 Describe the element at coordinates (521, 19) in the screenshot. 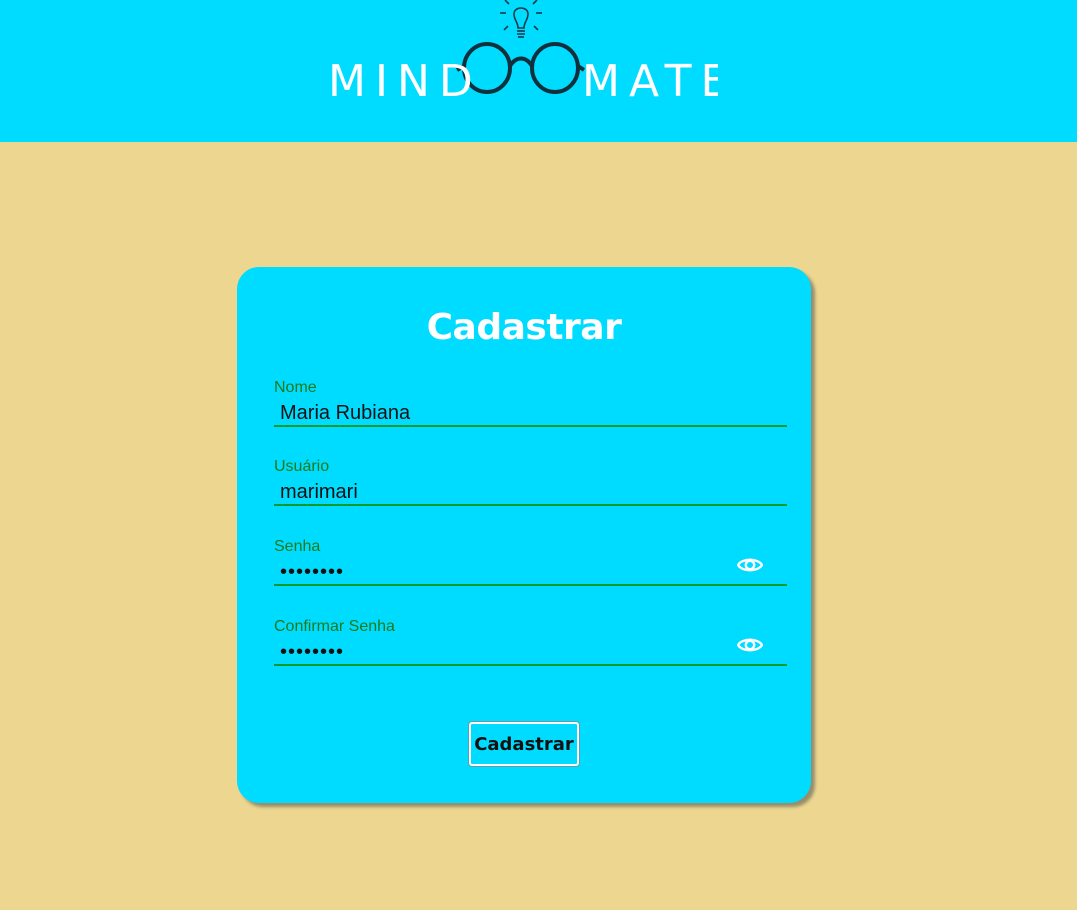

I see `lightbulb-icon` at that location.